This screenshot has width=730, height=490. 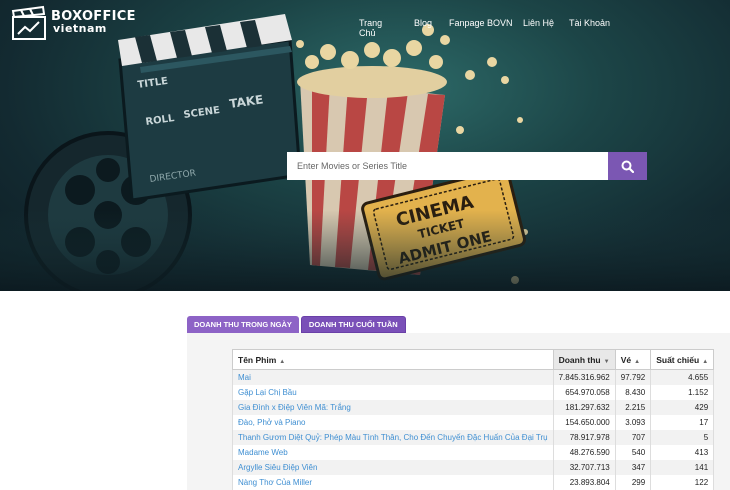 What do you see at coordinates (633, 437) in the screenshot?
I see `tickets-cell: 707` at bounding box center [633, 437].